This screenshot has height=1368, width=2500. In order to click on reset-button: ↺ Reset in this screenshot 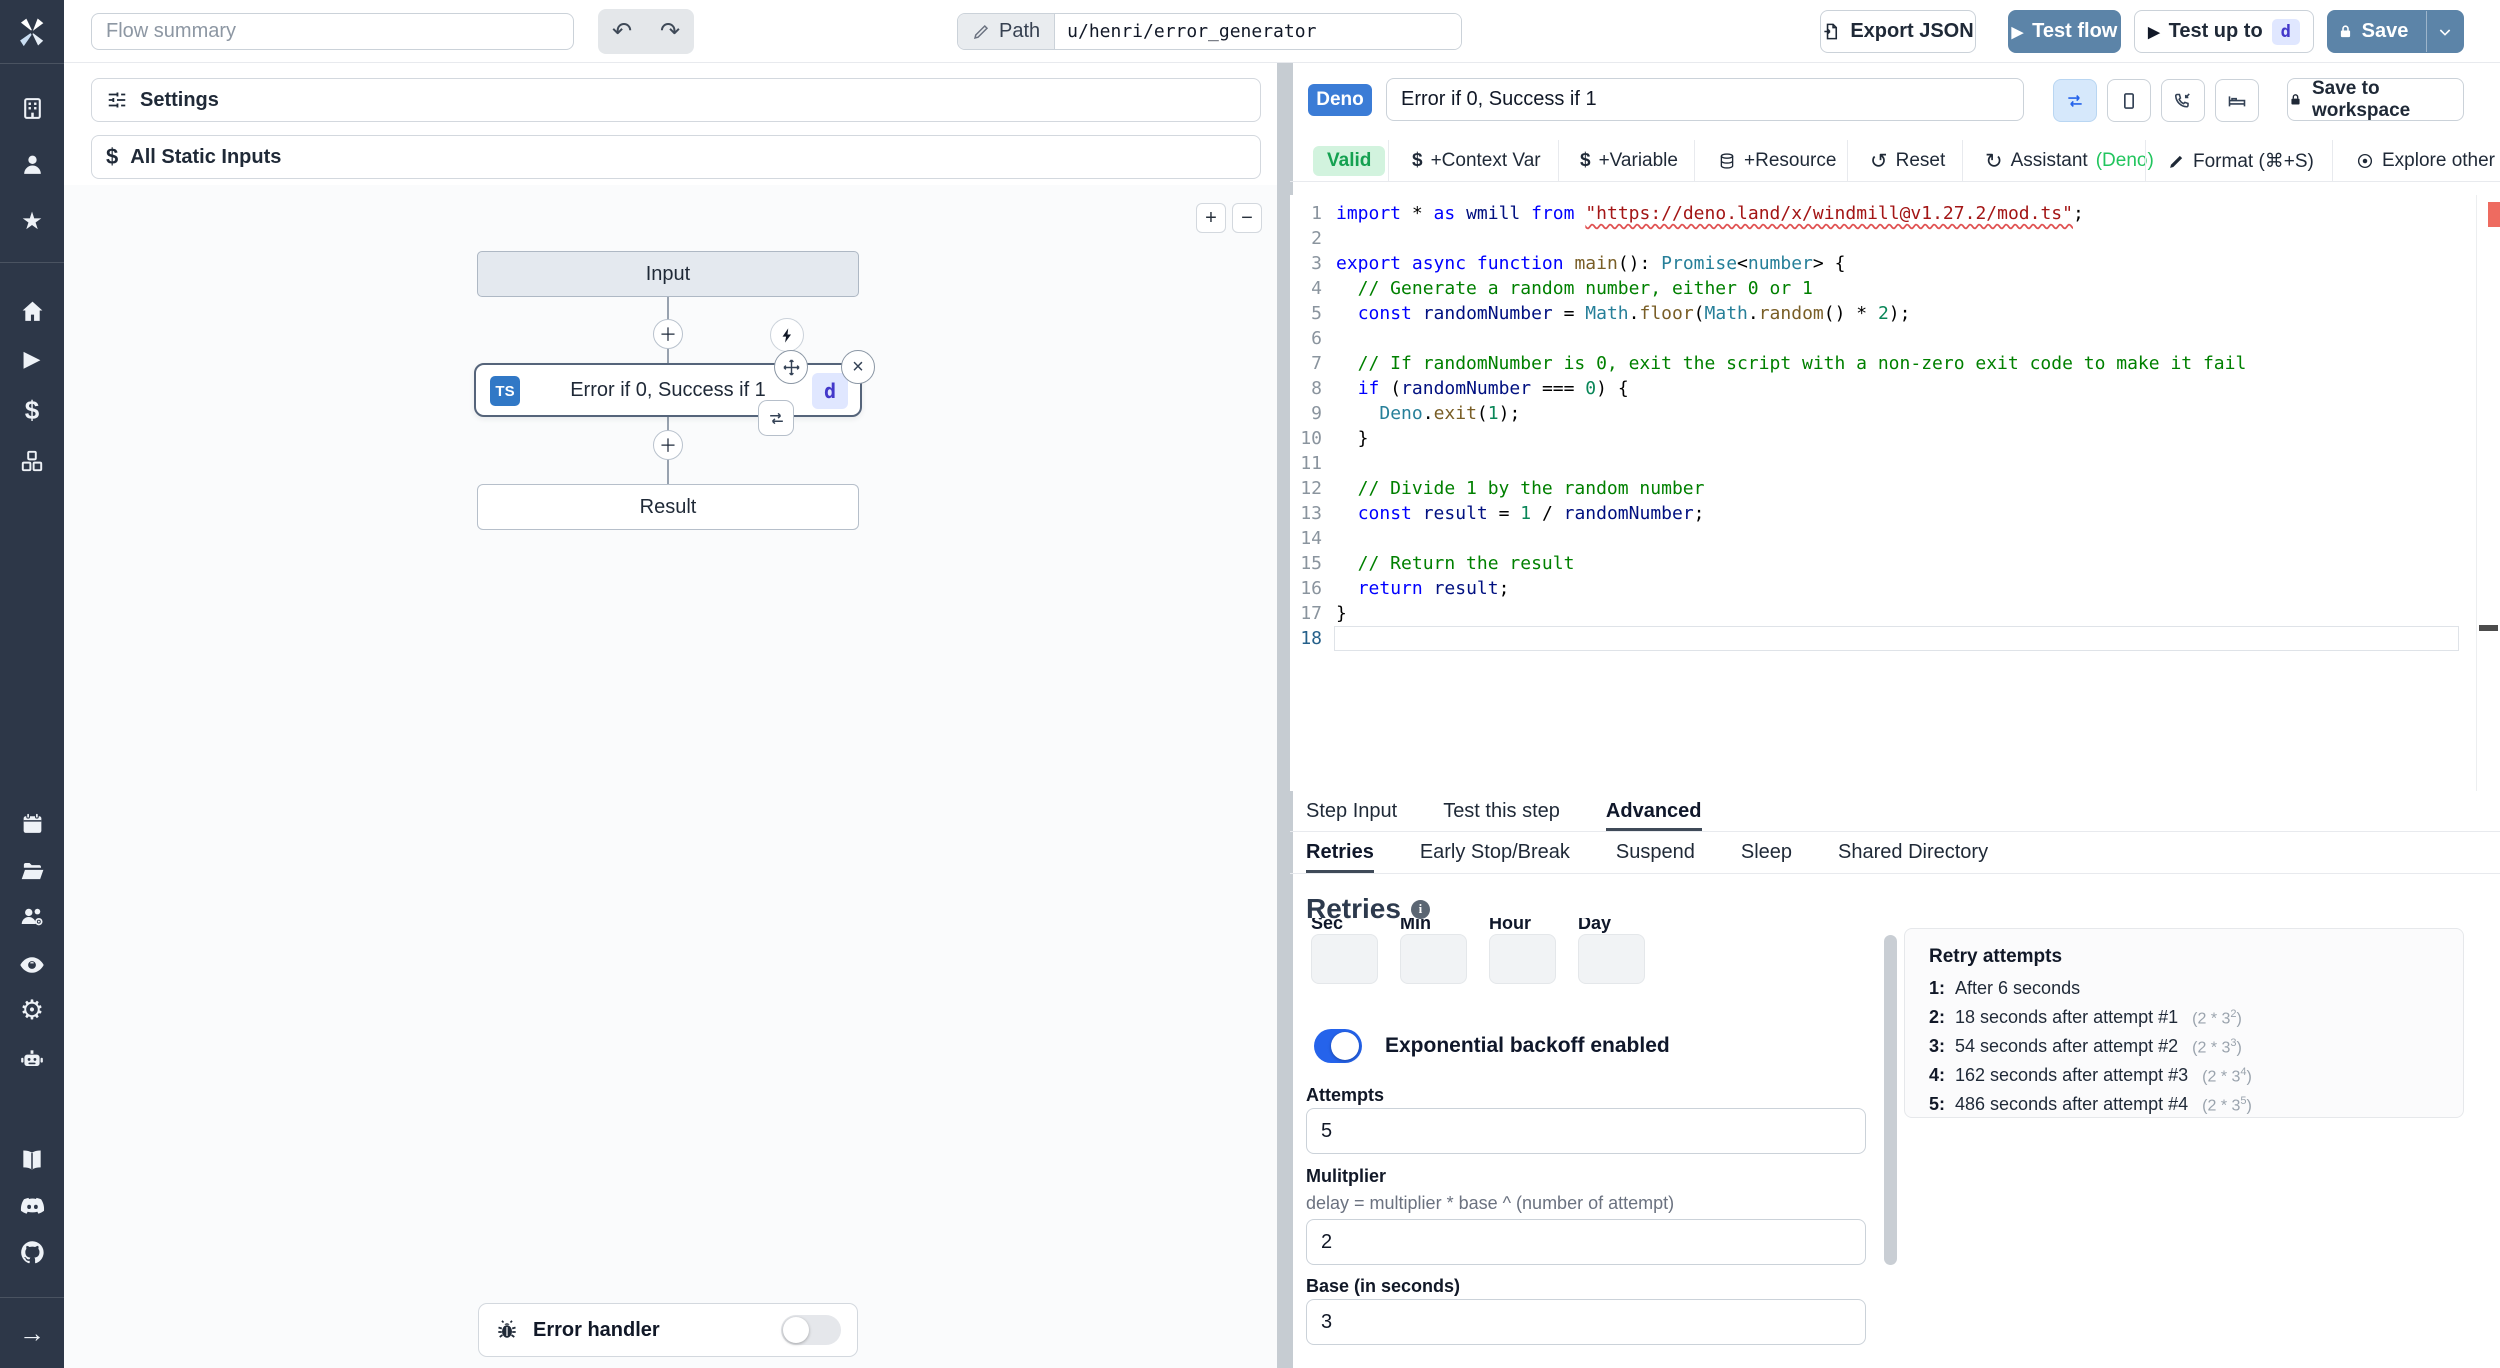, I will do `click(1907, 160)`.